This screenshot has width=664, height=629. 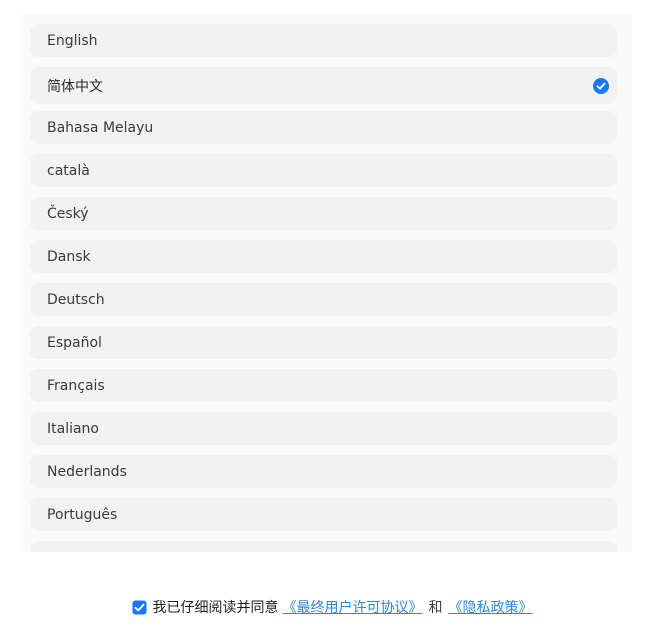 I want to click on language-label: català, so click(x=68, y=170).